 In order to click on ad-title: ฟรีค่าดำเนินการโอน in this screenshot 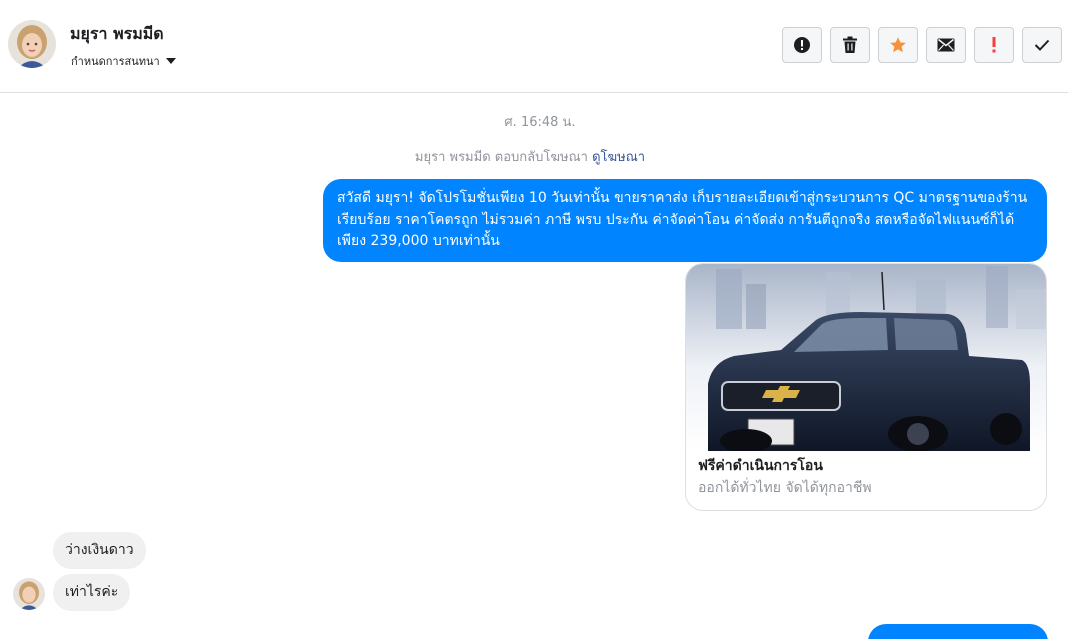, I will do `click(760, 466)`.